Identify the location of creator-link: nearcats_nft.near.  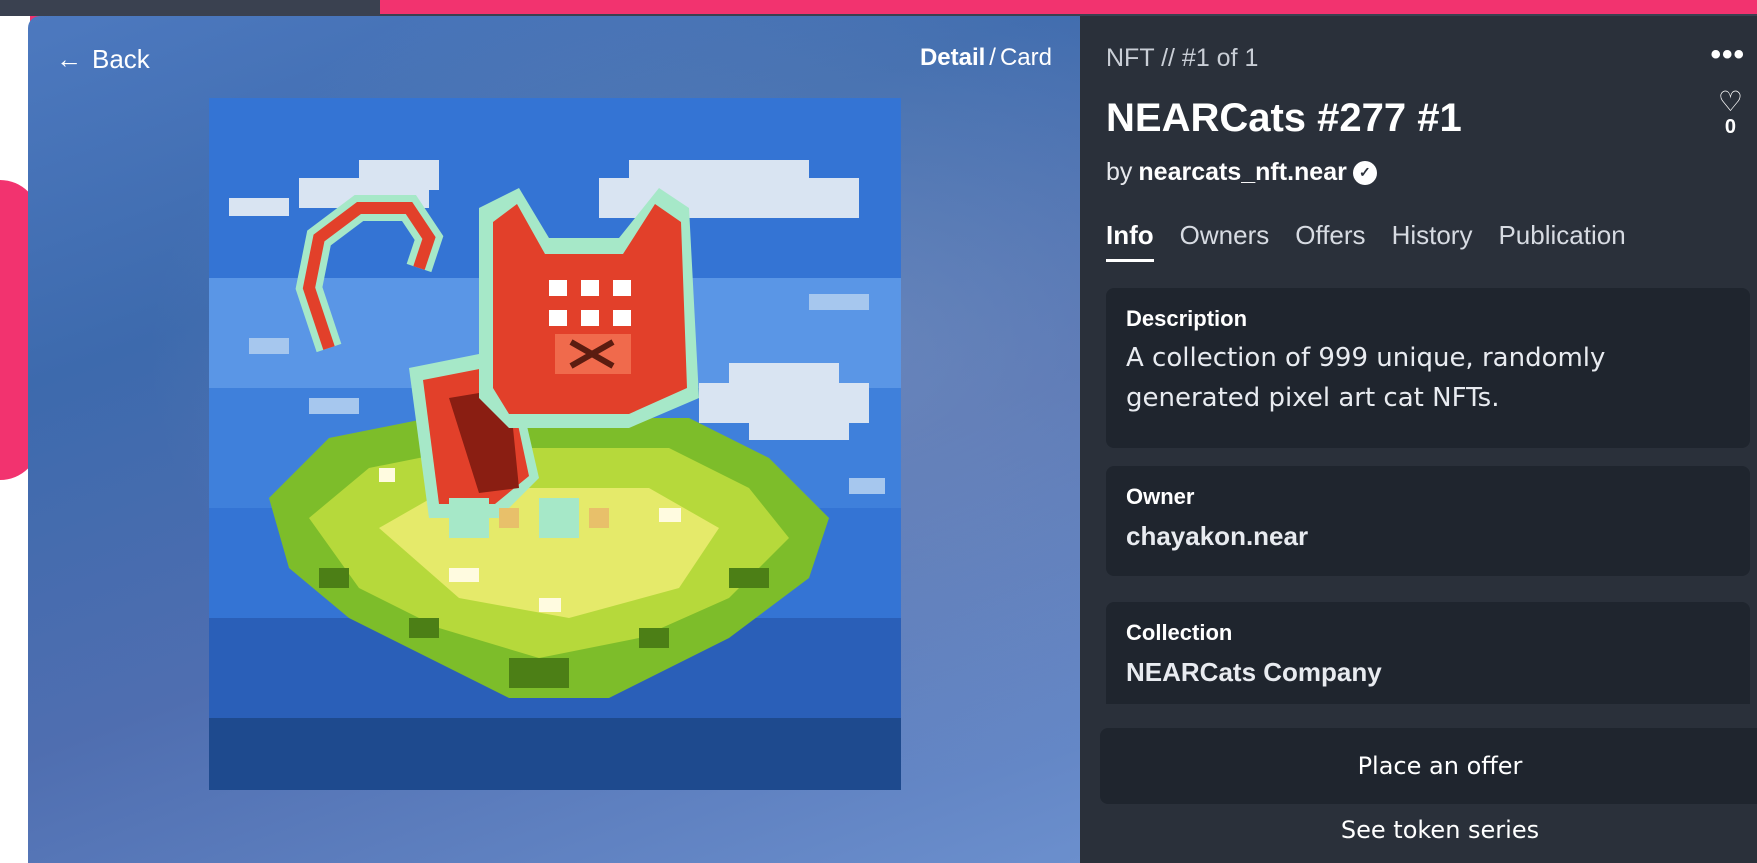
(1242, 172).